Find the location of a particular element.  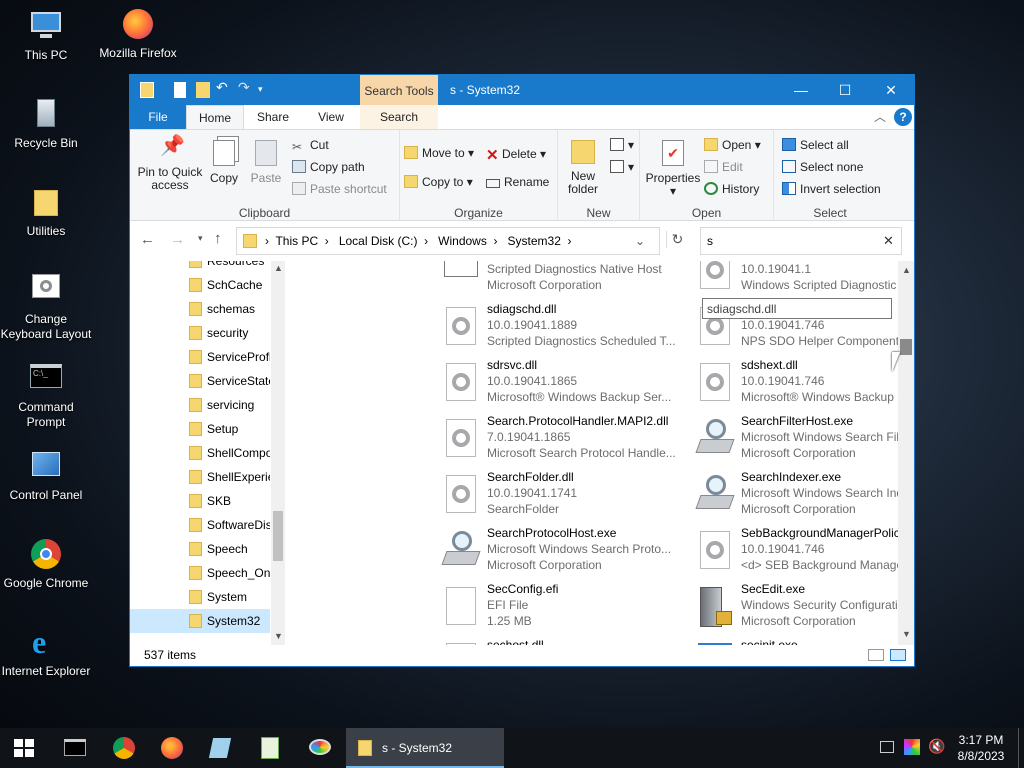

nav-item: System32 is located at coordinates (200, 621).